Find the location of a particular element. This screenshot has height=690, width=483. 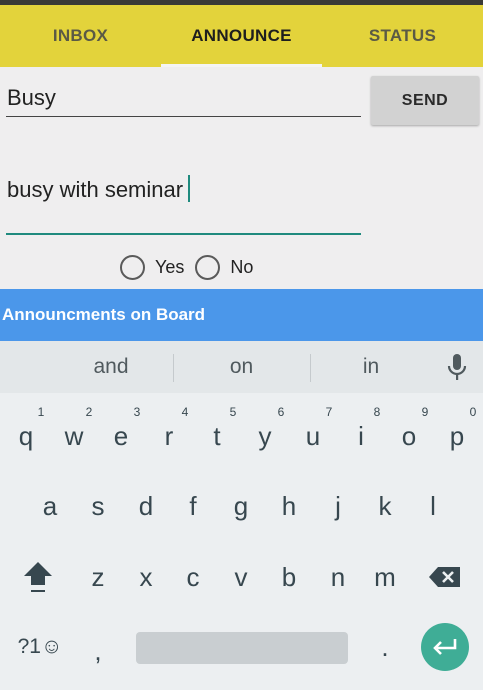

shift-icon is located at coordinates (38, 577).